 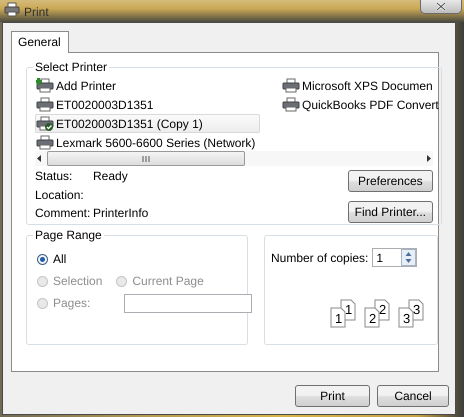 What do you see at coordinates (429, 158) in the screenshot?
I see `scroll-right-icon` at bounding box center [429, 158].